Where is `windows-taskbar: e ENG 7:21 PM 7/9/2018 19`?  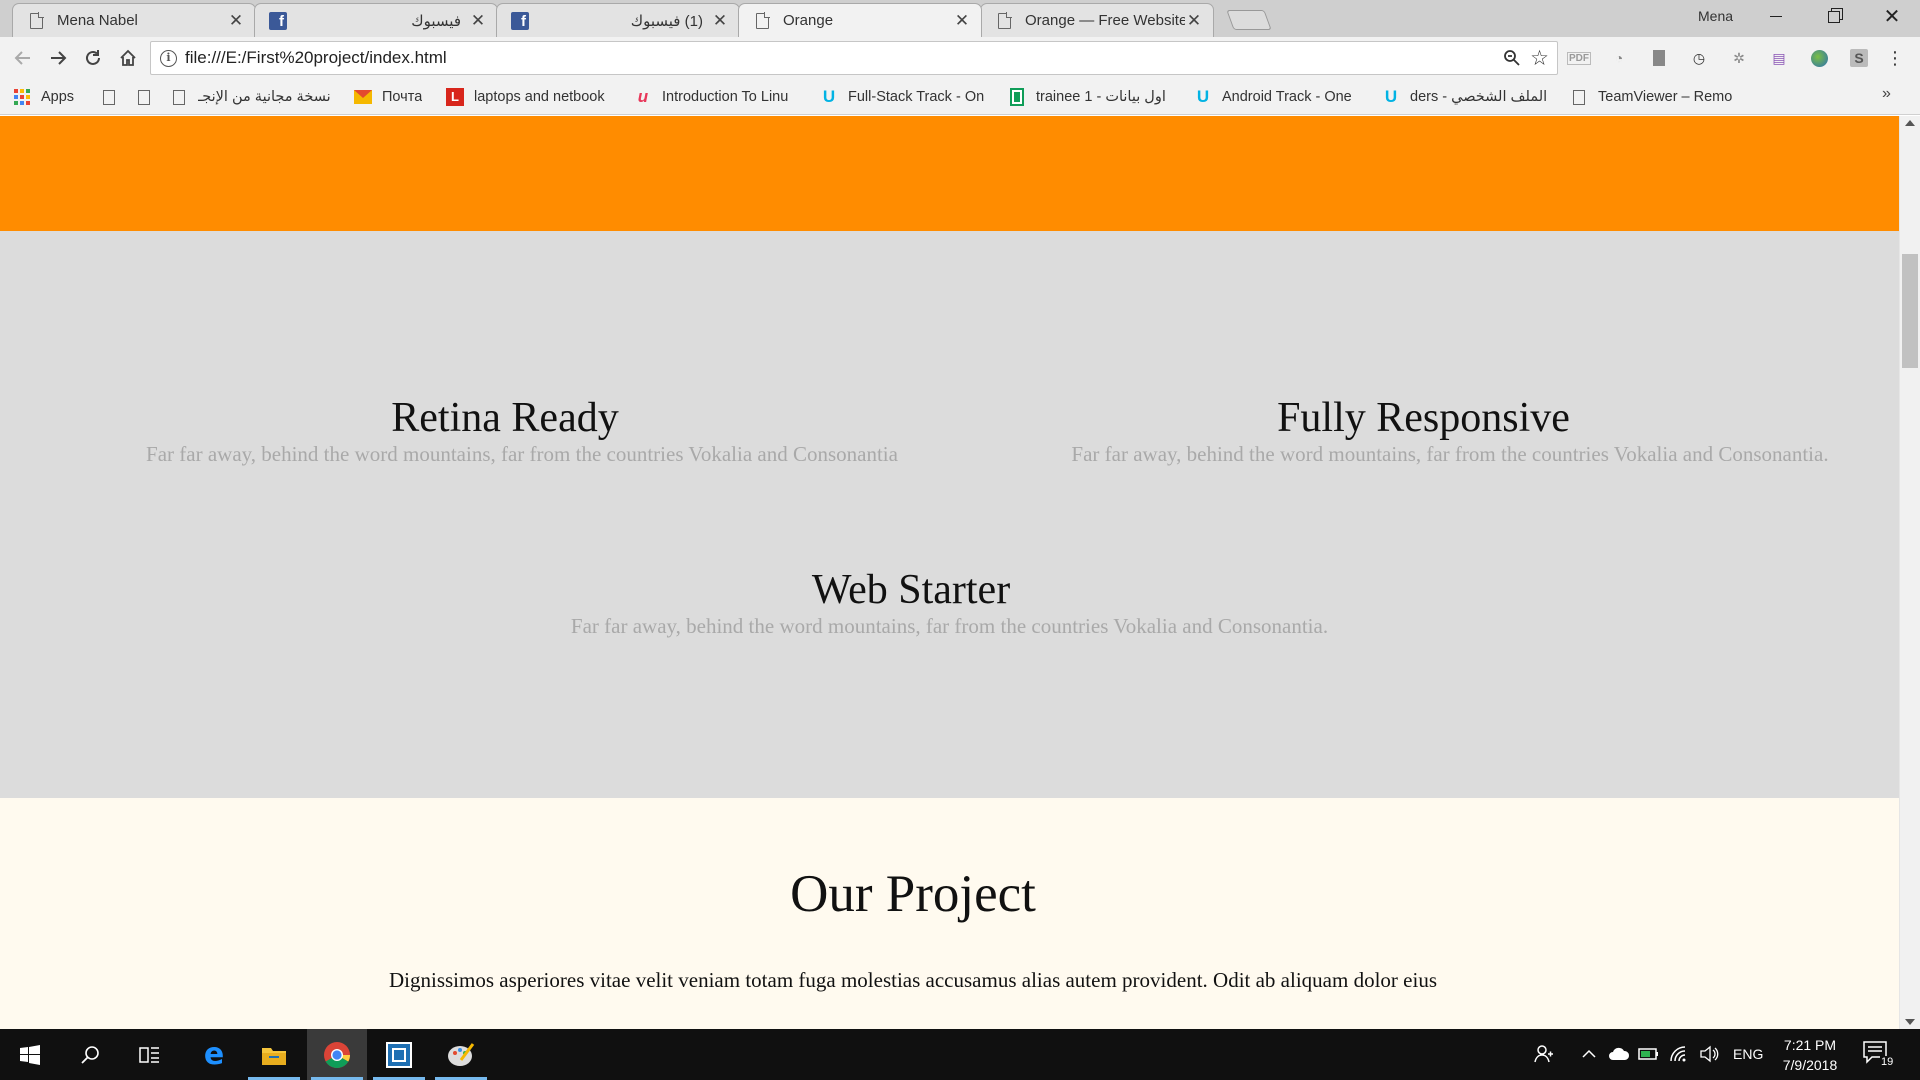 windows-taskbar: e ENG 7:21 PM 7/9/2018 19 is located at coordinates (960, 1054).